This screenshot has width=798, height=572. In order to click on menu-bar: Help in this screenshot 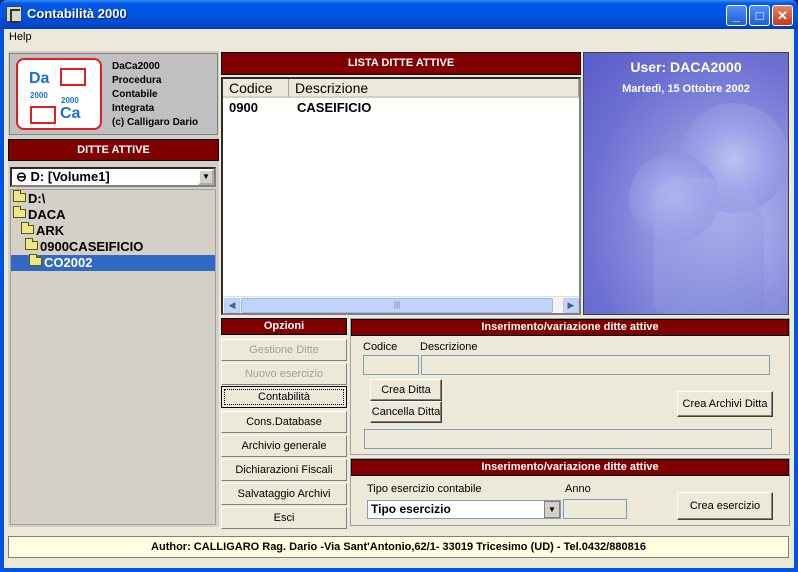, I will do `click(399, 38)`.